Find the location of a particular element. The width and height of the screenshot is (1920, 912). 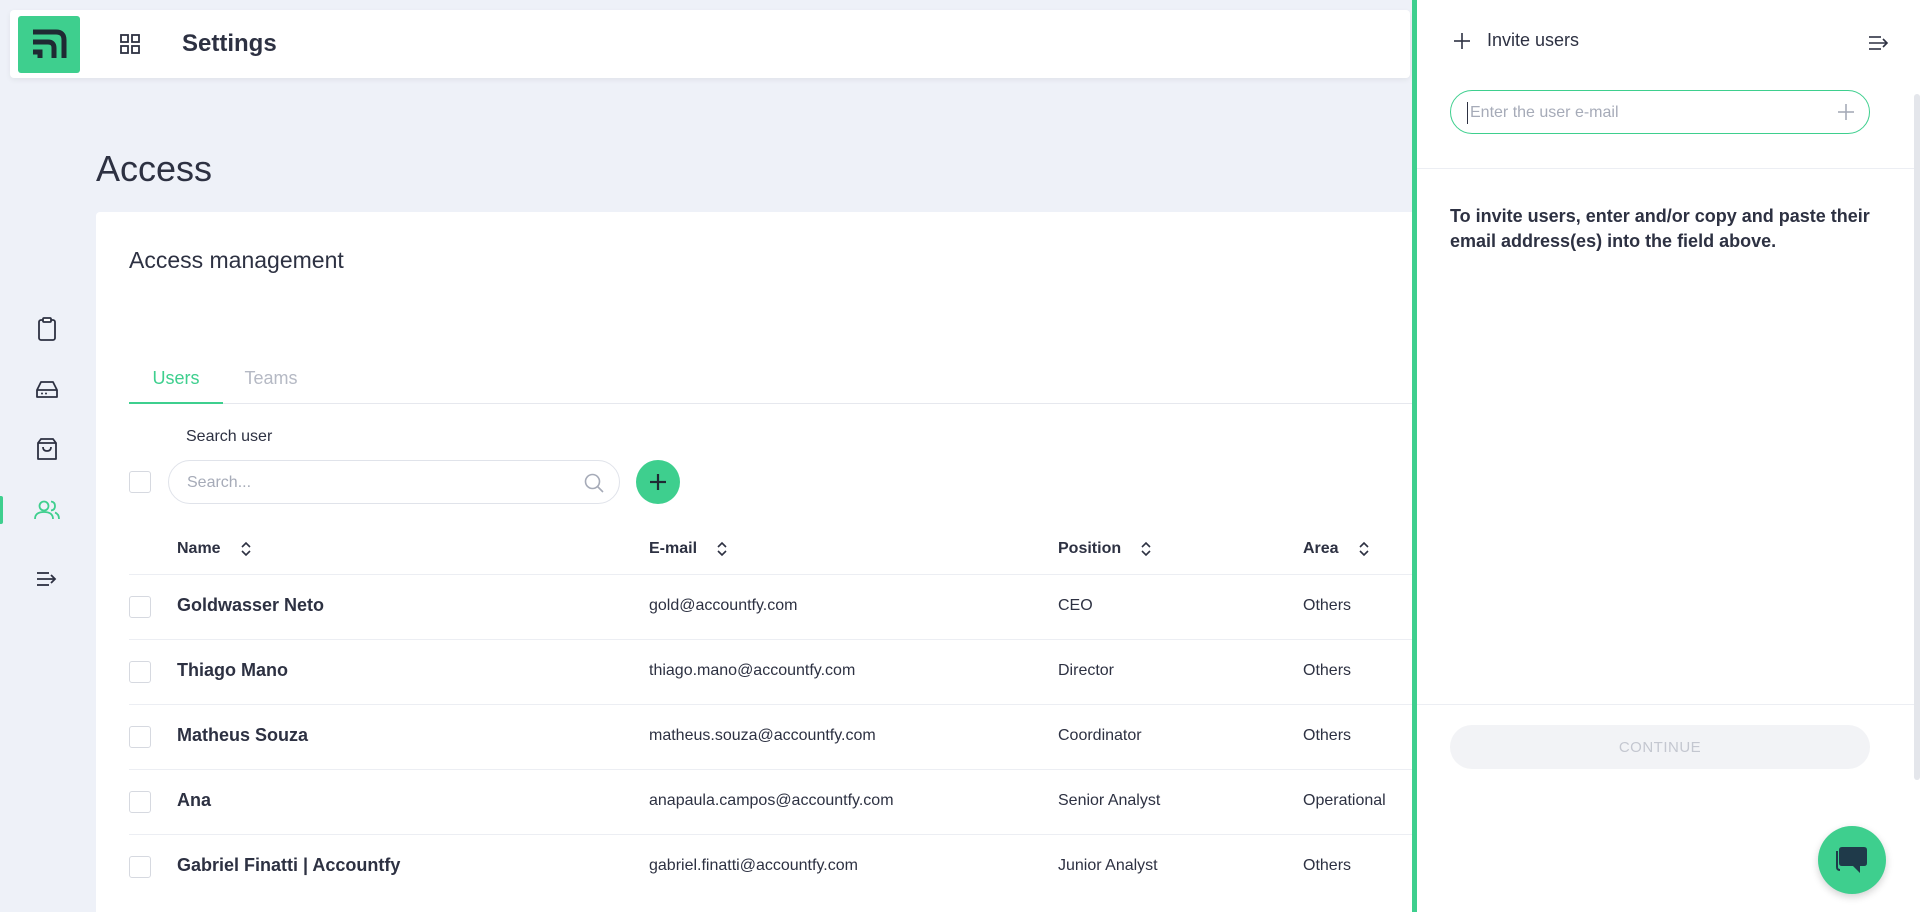

nav-expand is located at coordinates (47, 579).